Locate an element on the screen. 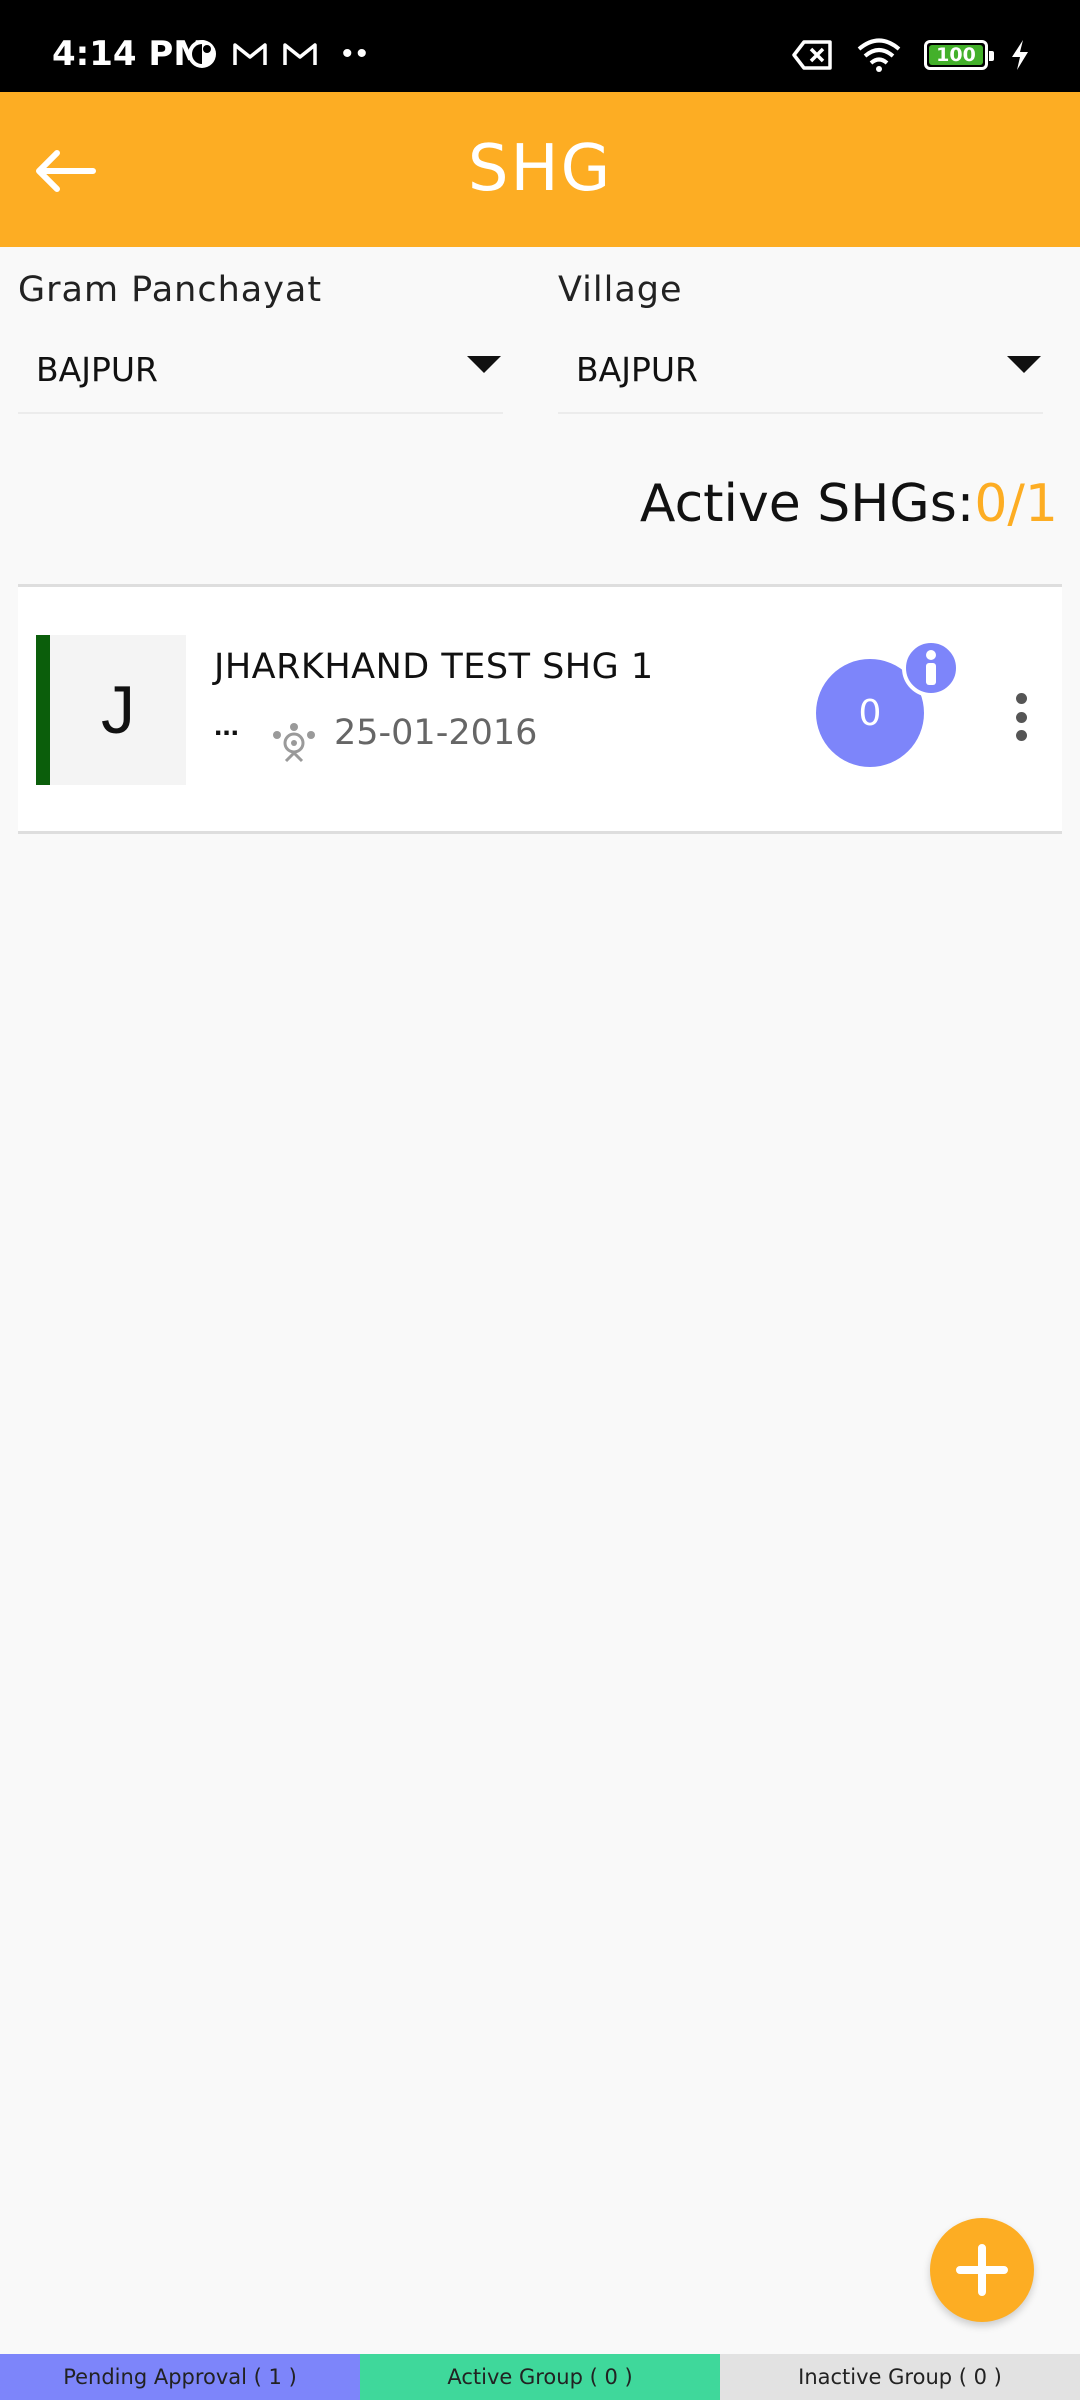  shg-avatar: J is located at coordinates (118, 710).